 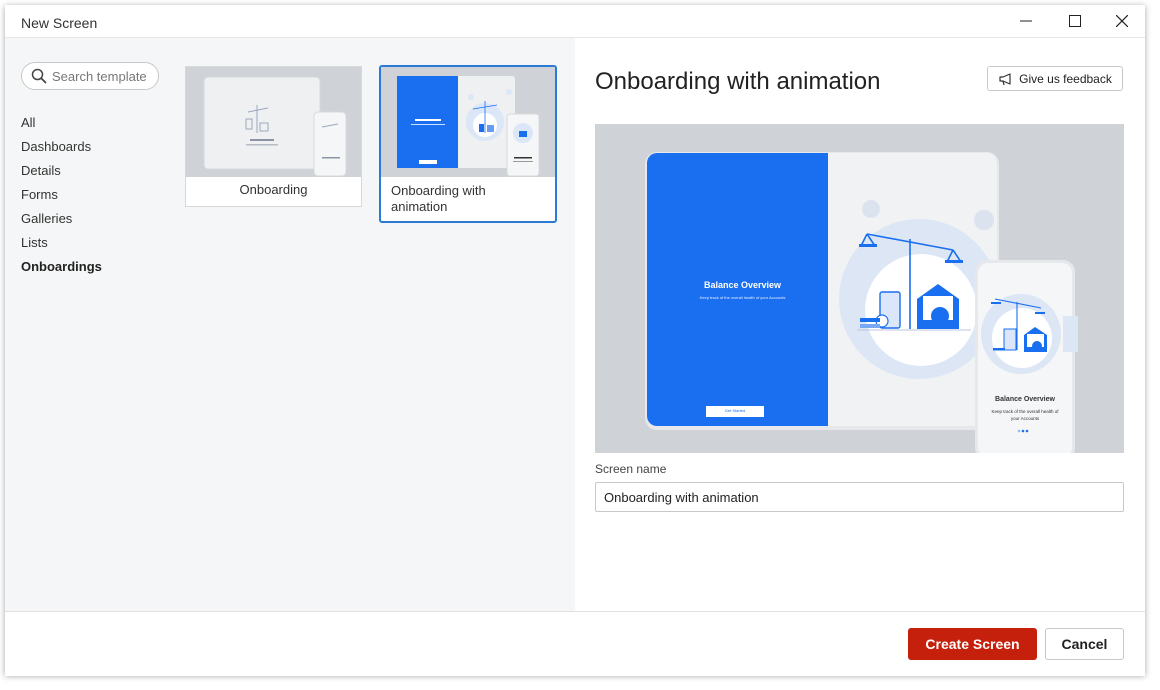 I want to click on template-card-onboarding-with-animation: Onboarding with animation, so click(x=468, y=144).